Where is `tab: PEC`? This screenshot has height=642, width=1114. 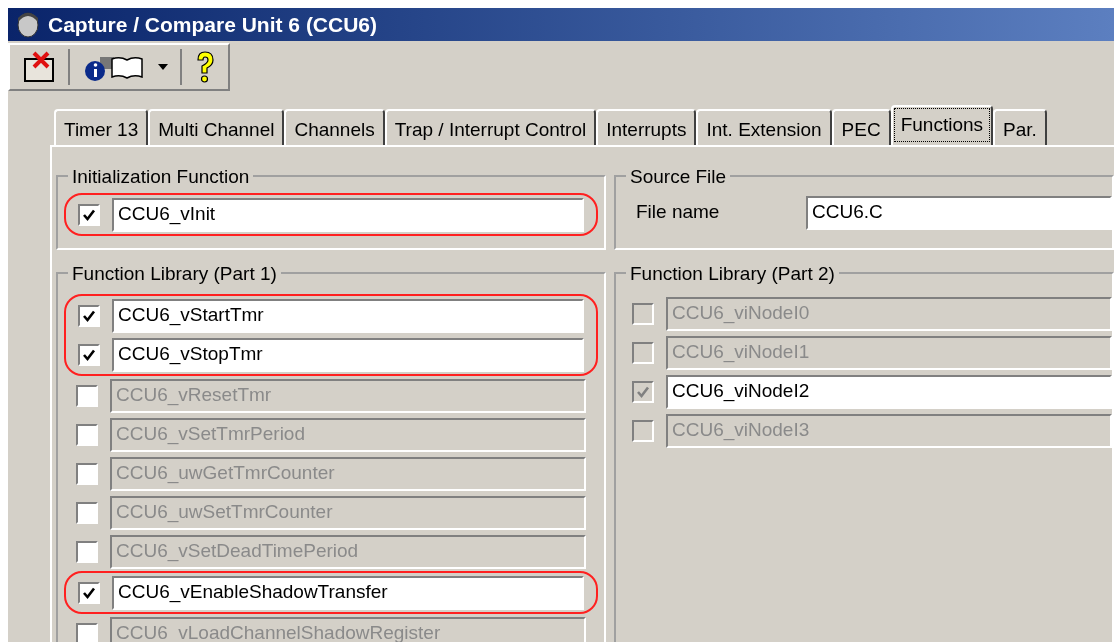 tab: PEC is located at coordinates (861, 127).